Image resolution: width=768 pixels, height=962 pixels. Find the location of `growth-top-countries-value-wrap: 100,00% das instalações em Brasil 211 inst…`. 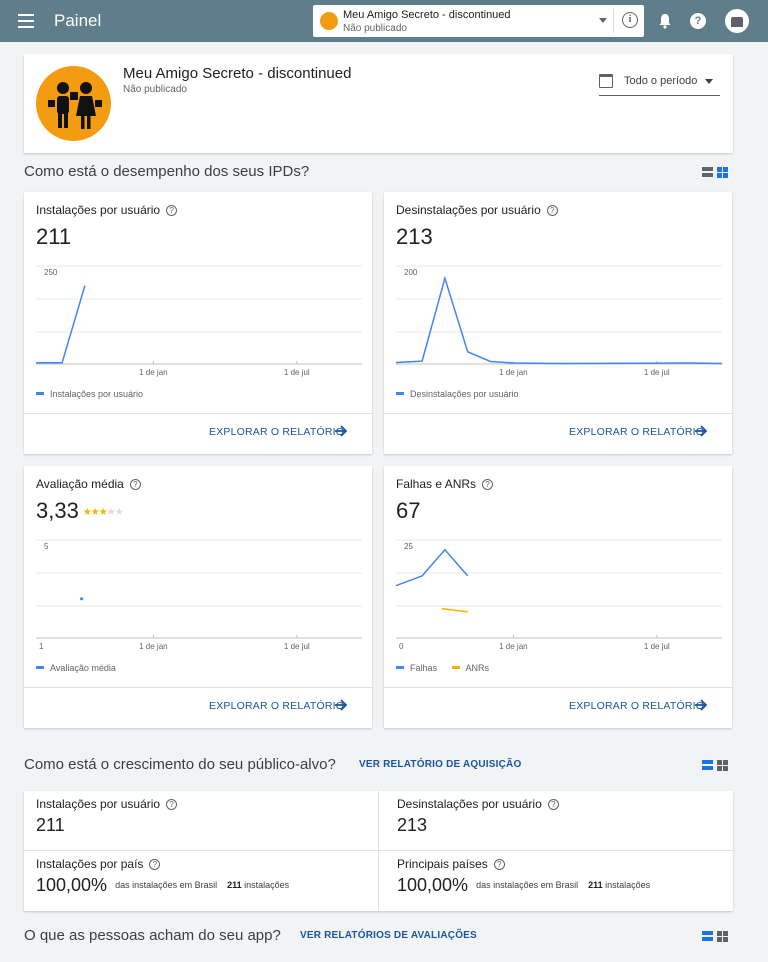

growth-top-countries-value-wrap: 100,00% das instalações em Brasil 211 inst… is located at coordinates (523, 885).